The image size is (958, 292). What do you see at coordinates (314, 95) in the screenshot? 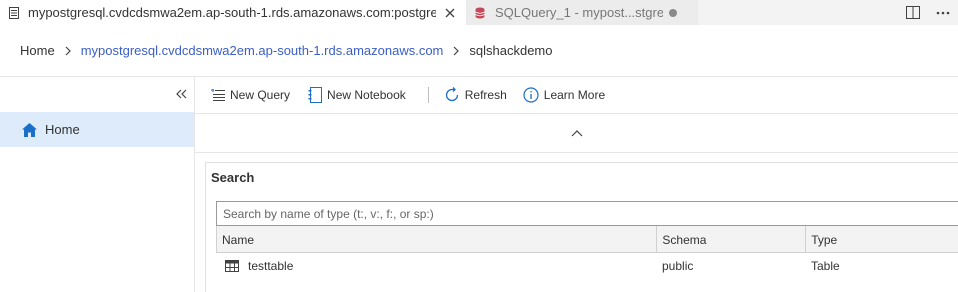
I see `notebook-icon` at bounding box center [314, 95].